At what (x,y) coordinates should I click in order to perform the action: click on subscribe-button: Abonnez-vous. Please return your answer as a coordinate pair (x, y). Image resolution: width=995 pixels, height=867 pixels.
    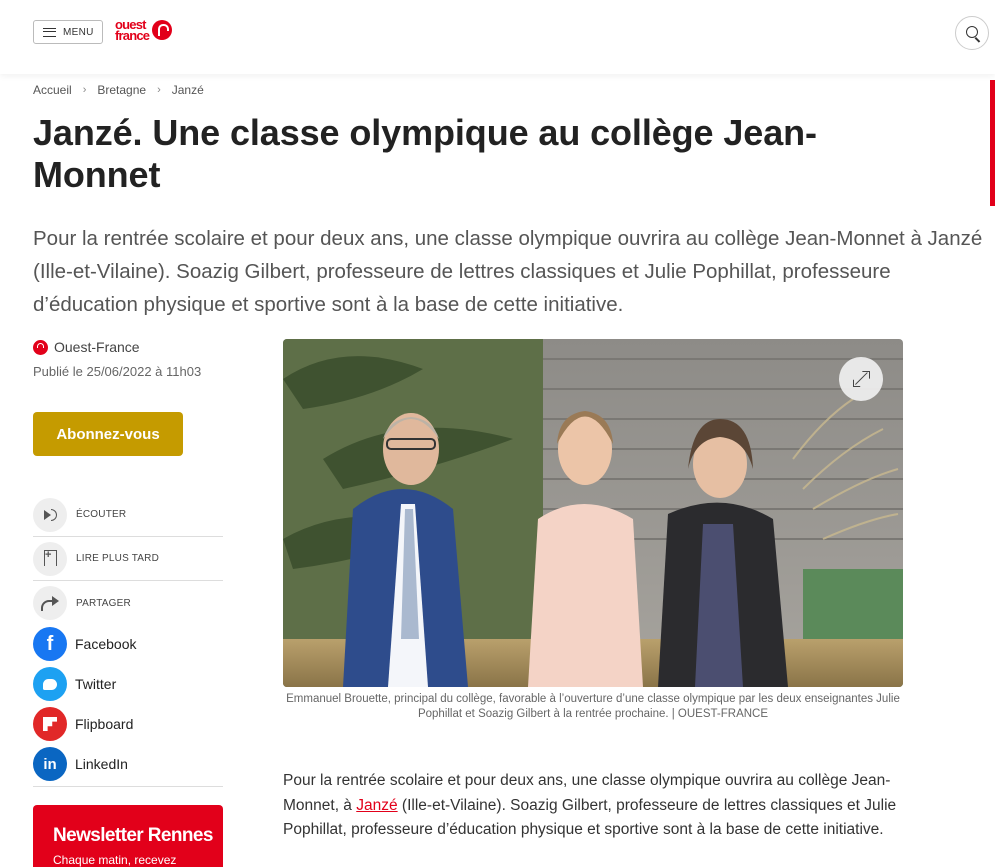
    Looking at the image, I should click on (108, 434).